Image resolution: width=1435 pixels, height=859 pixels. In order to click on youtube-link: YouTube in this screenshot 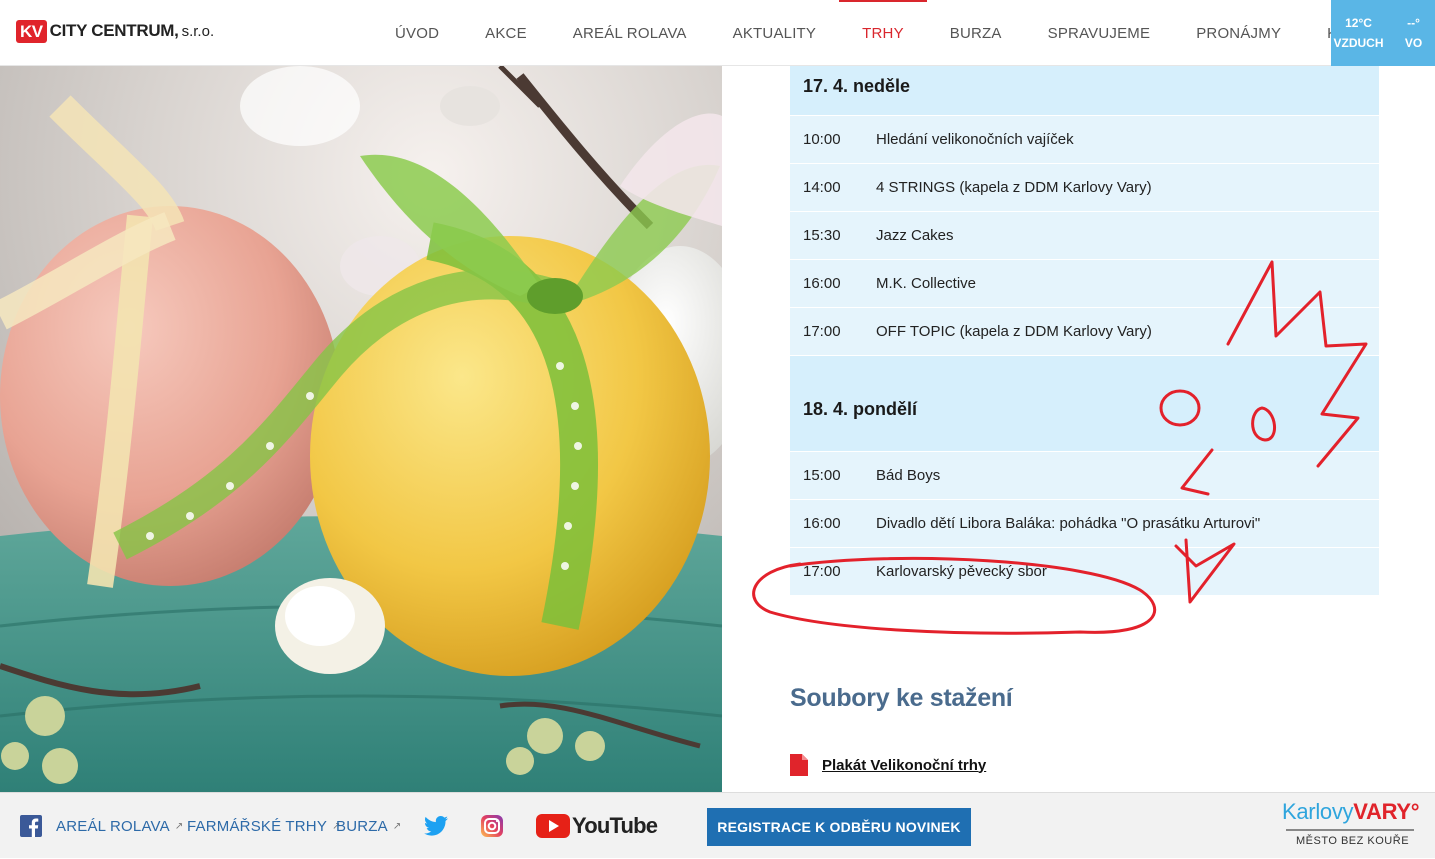, I will do `click(597, 826)`.